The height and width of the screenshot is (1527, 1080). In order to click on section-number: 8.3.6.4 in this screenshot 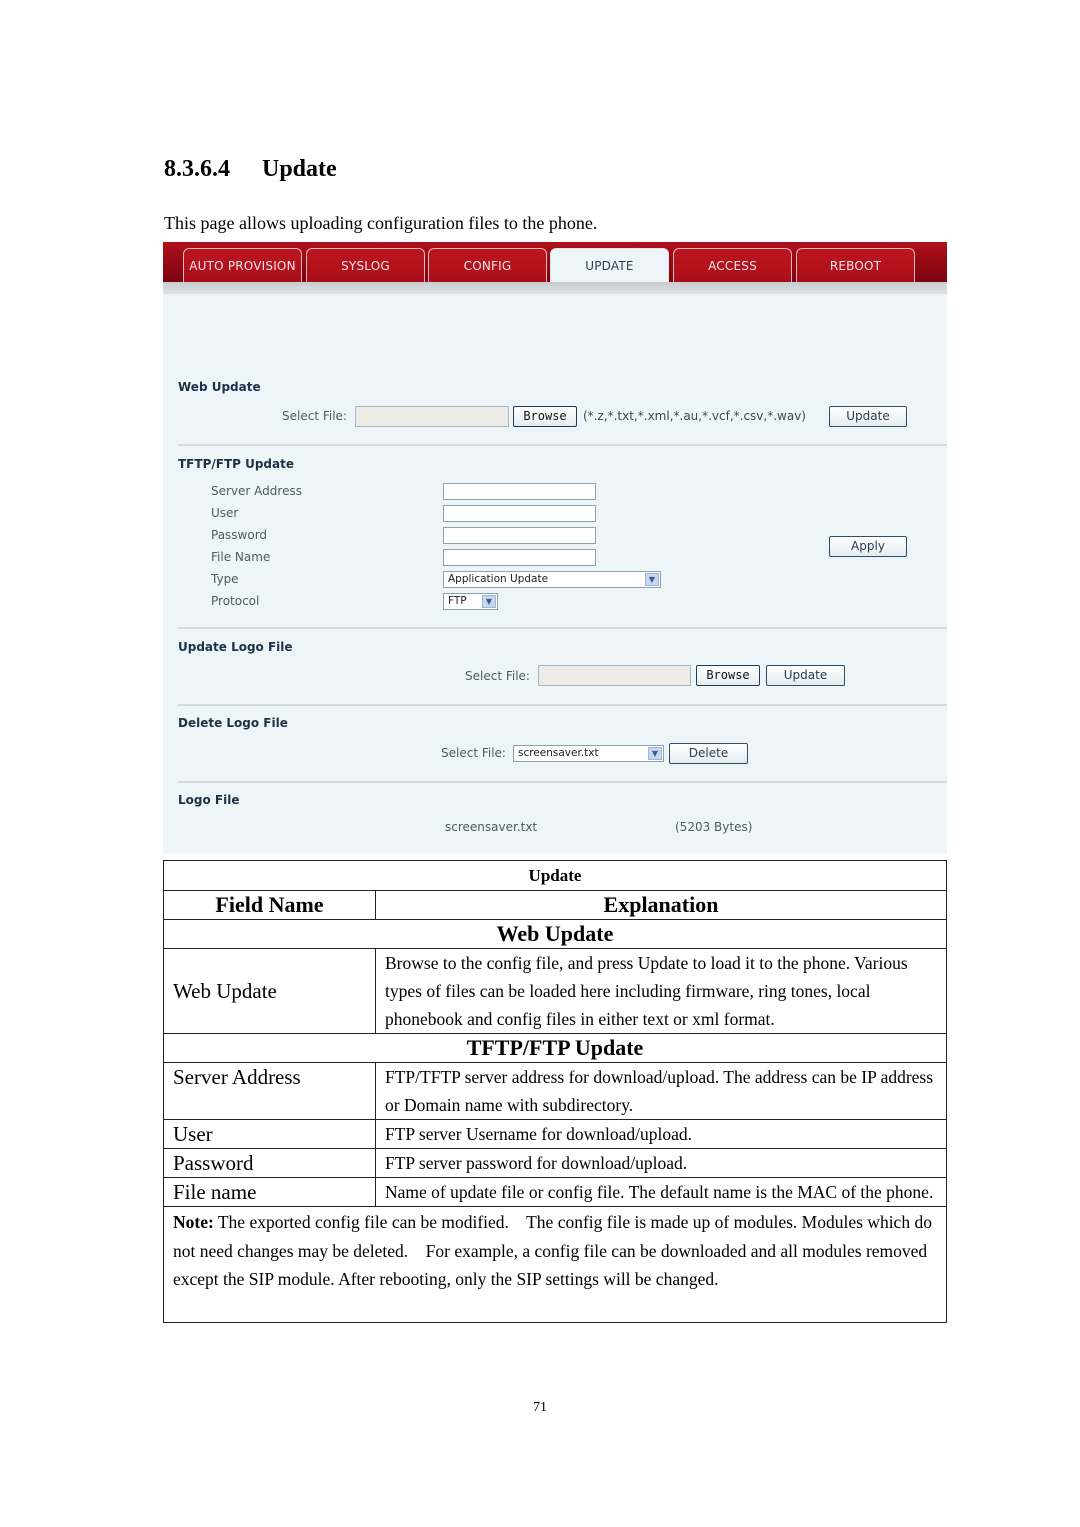, I will do `click(197, 169)`.